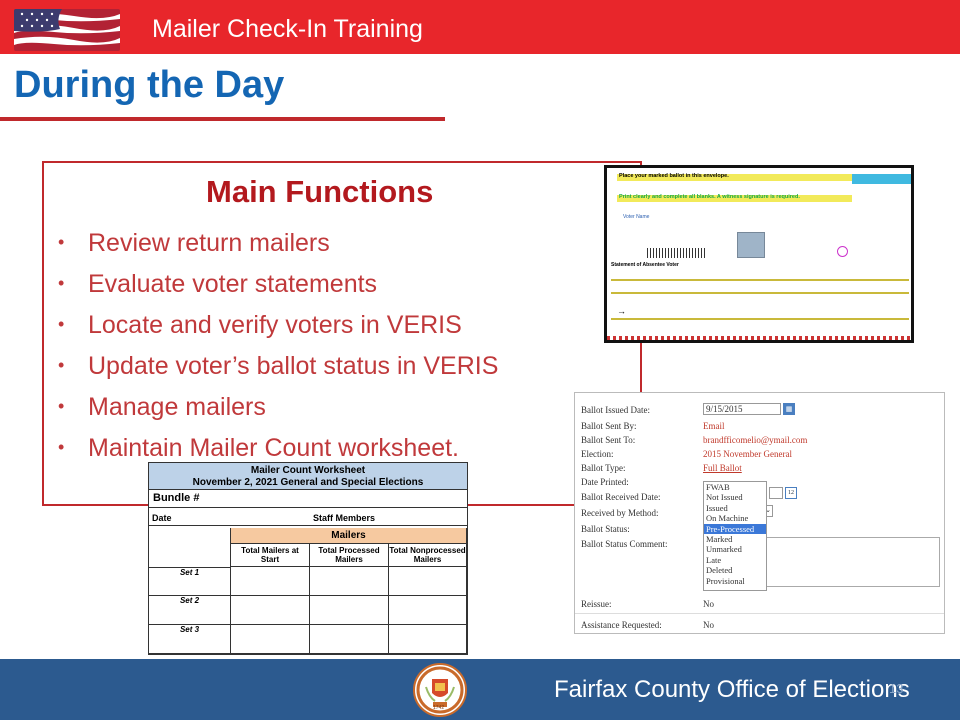 Image resolution: width=960 pixels, height=720 pixels. What do you see at coordinates (842, 251) in the screenshot?
I see `plus-circle-icon` at bounding box center [842, 251].